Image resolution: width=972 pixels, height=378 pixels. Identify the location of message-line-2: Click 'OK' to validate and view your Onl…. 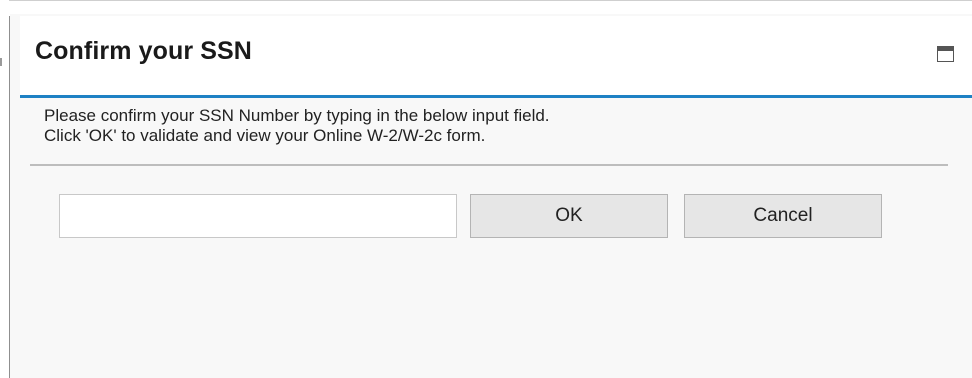
(265, 135).